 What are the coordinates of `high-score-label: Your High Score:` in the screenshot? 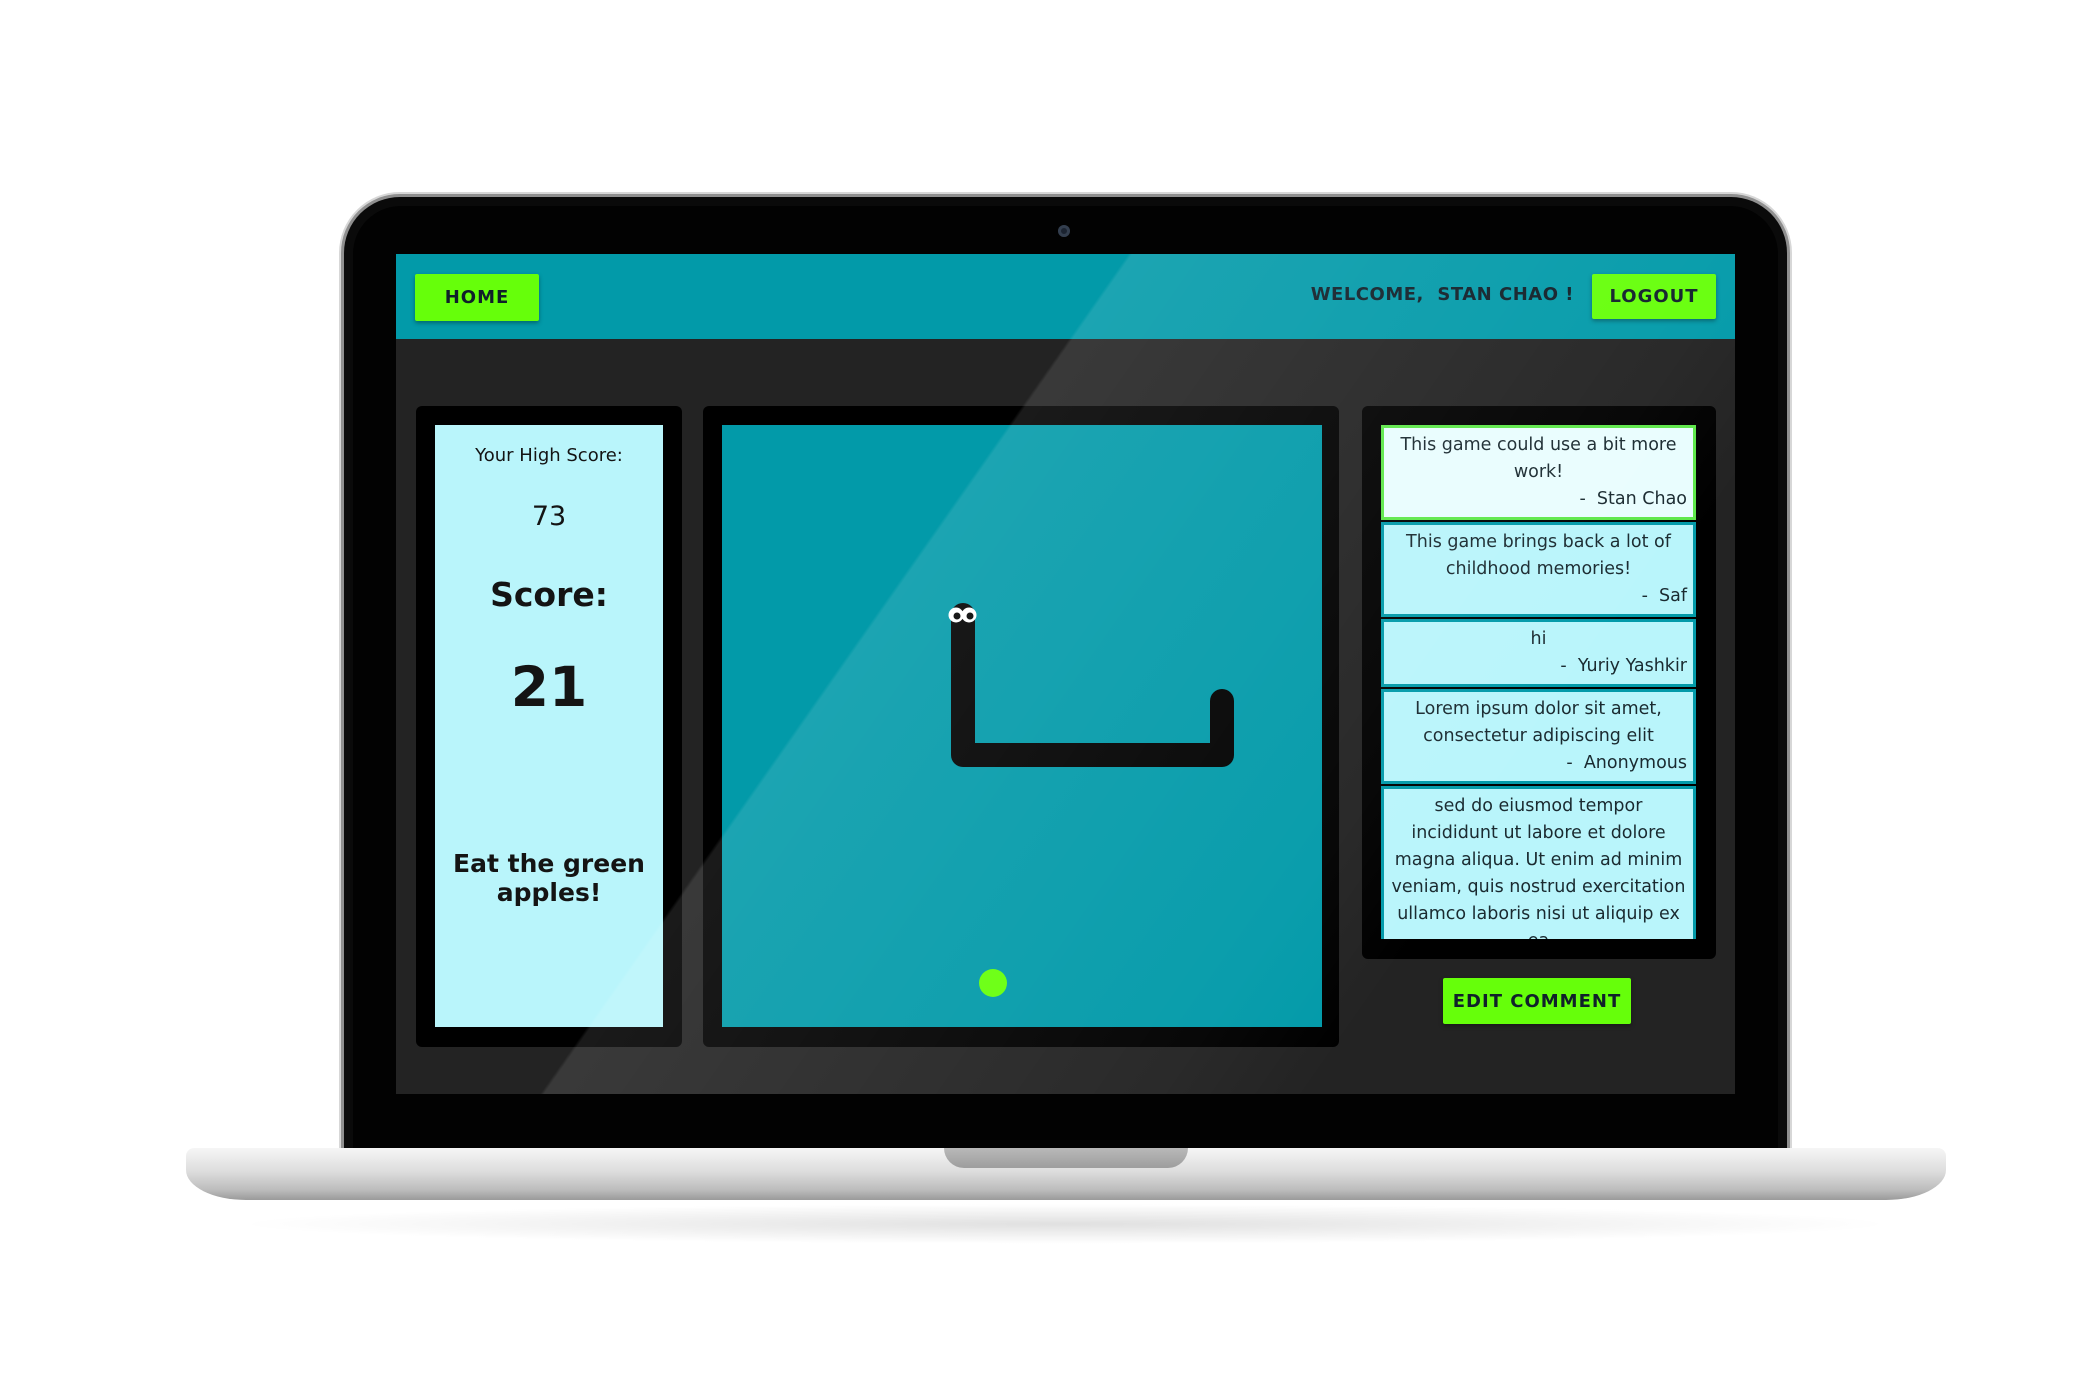 It's located at (549, 455).